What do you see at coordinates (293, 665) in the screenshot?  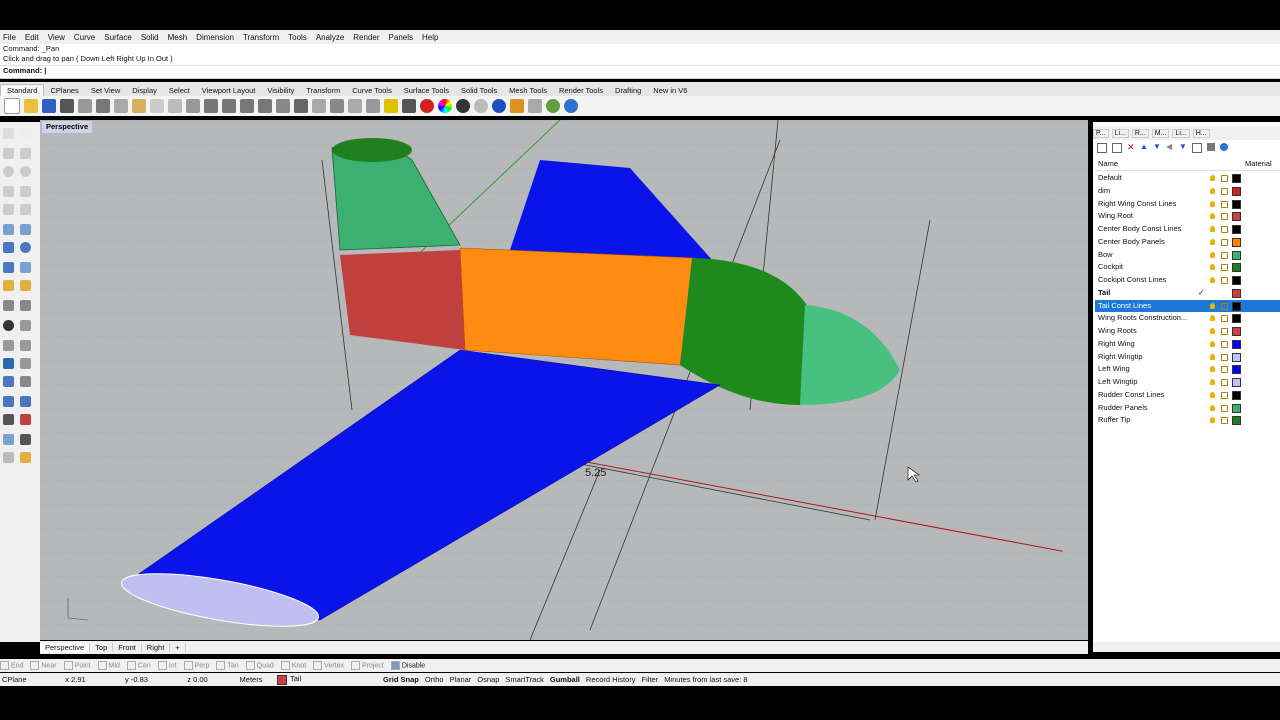 I see `osnap-knot: Knot` at bounding box center [293, 665].